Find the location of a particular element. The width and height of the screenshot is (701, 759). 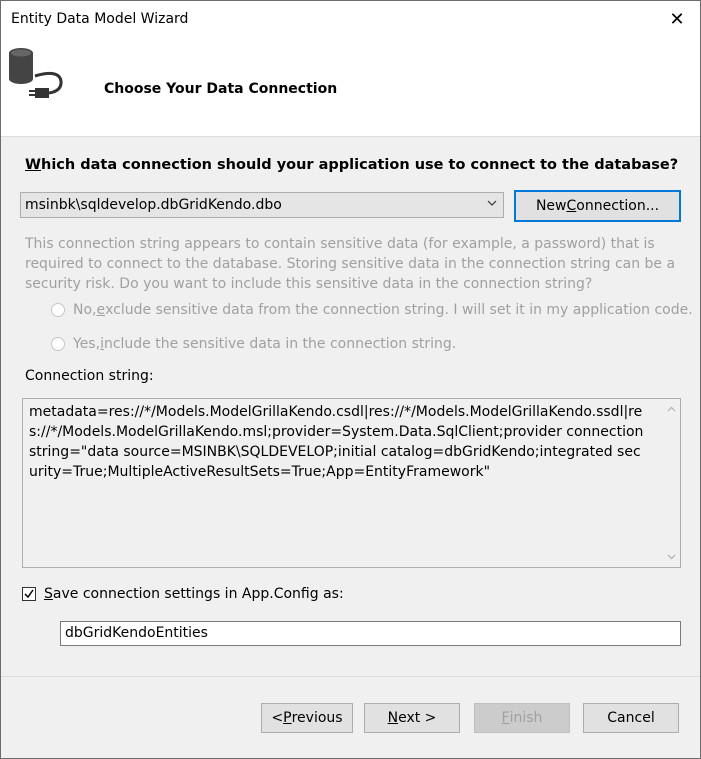

new-connection-accel: C is located at coordinates (571, 206).